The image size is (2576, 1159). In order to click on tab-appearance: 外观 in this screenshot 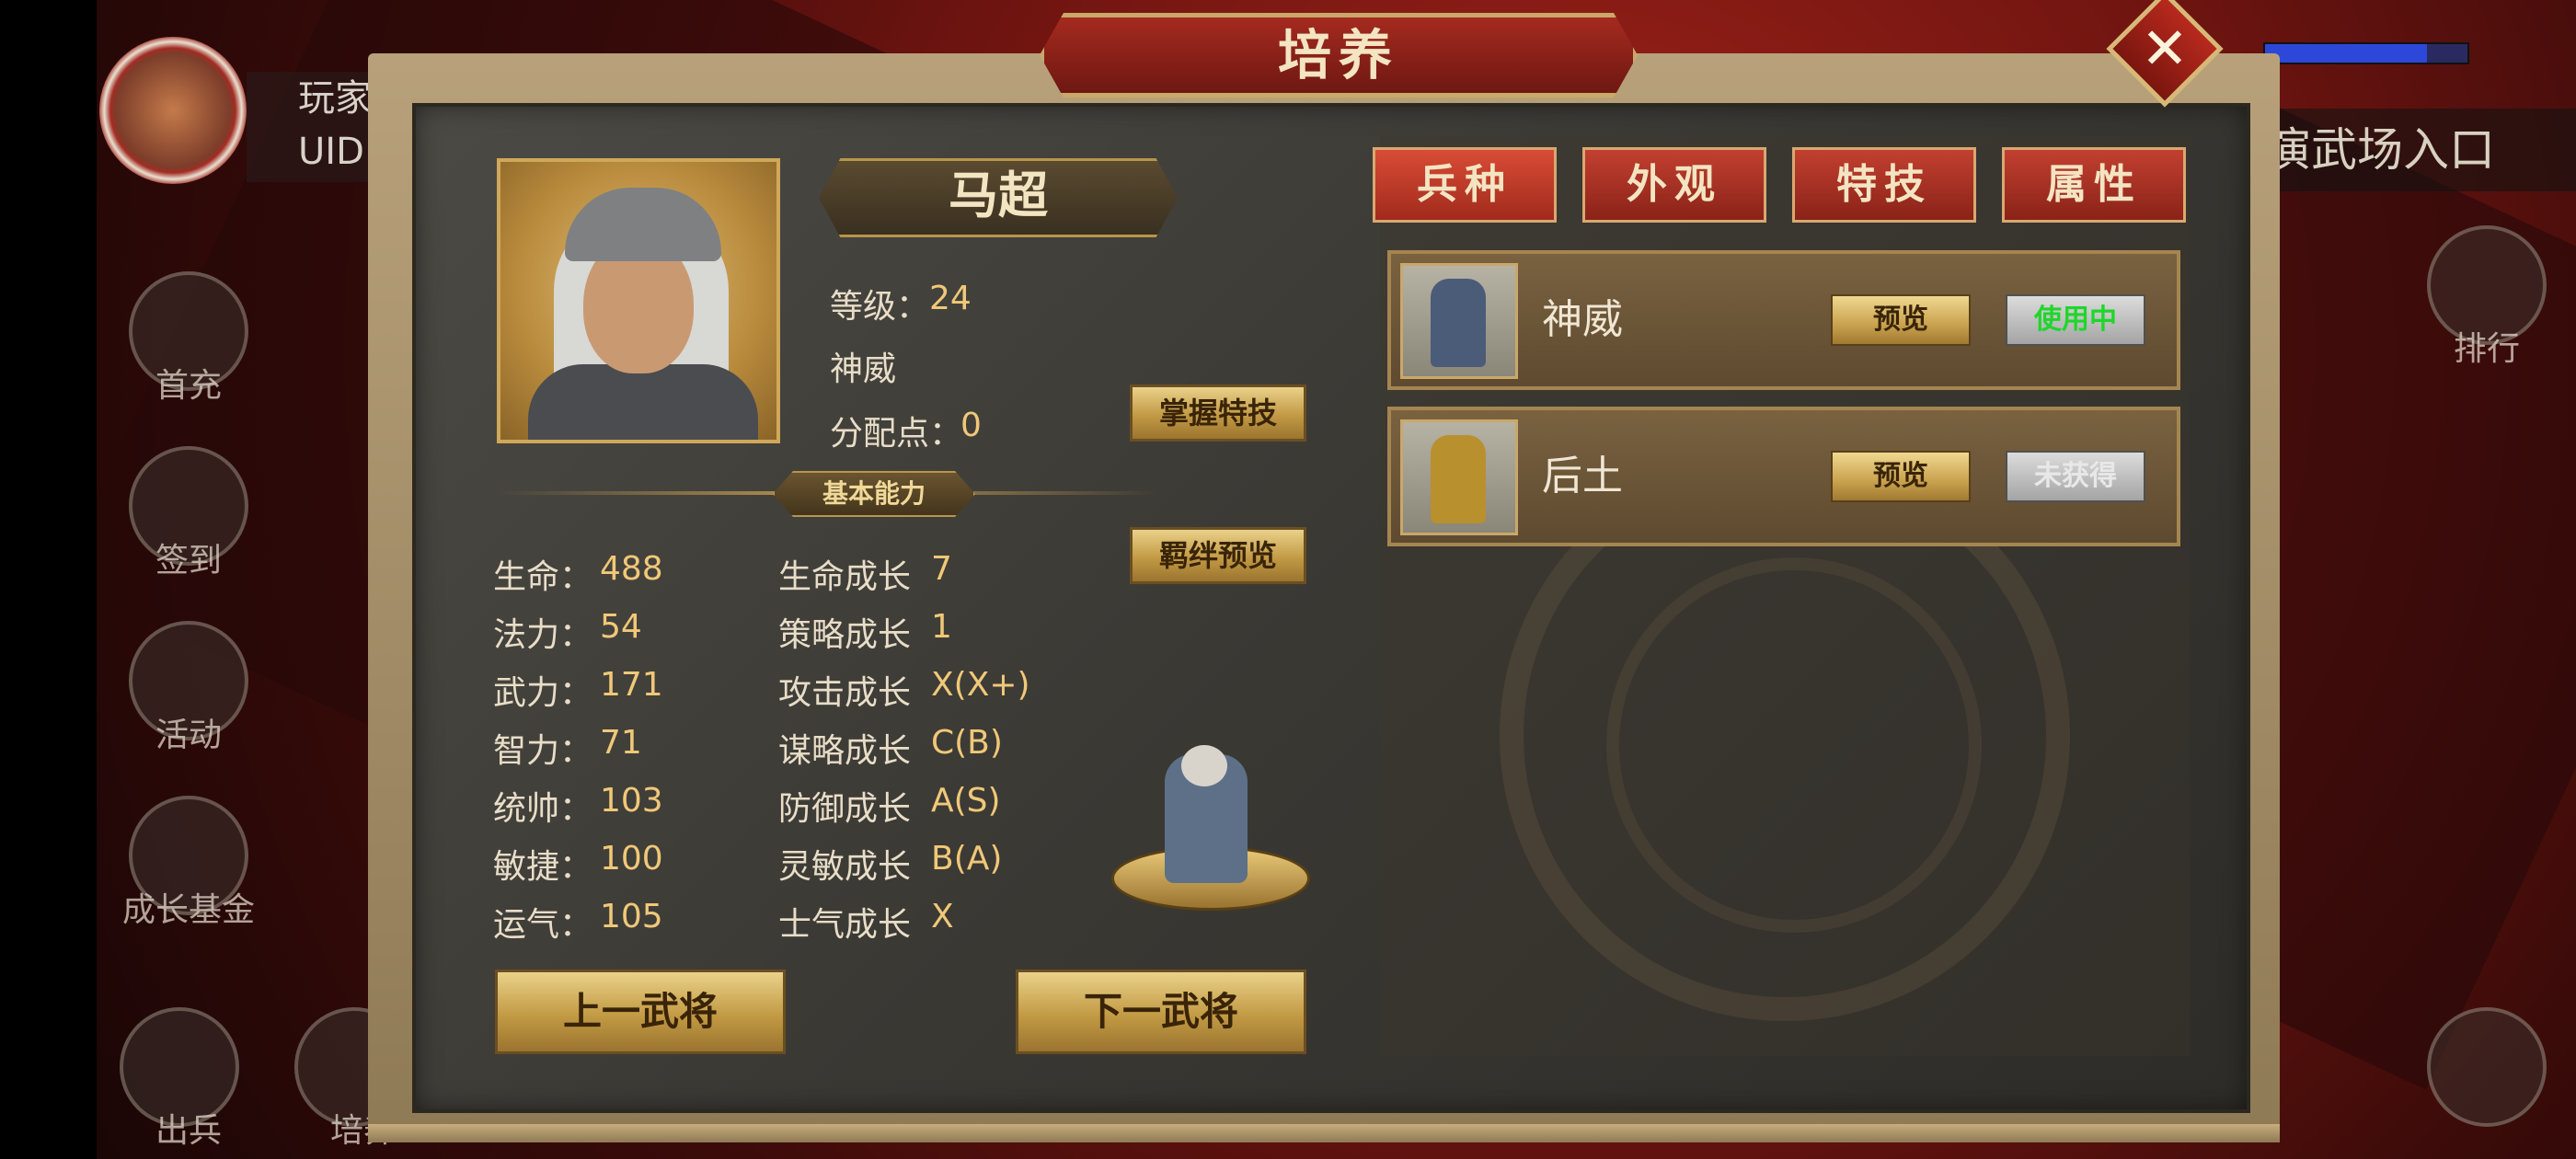, I will do `click(1674, 185)`.